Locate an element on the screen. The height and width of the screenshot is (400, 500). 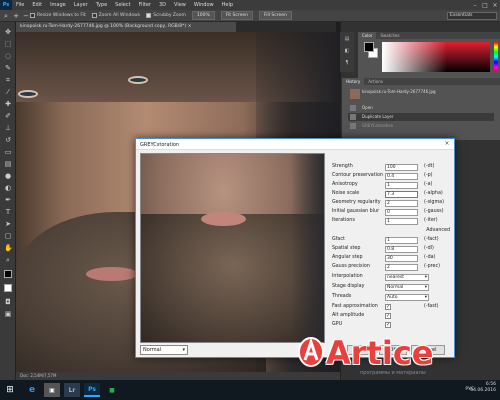
threads-select: Auto ▾ is located at coordinates (407, 297).